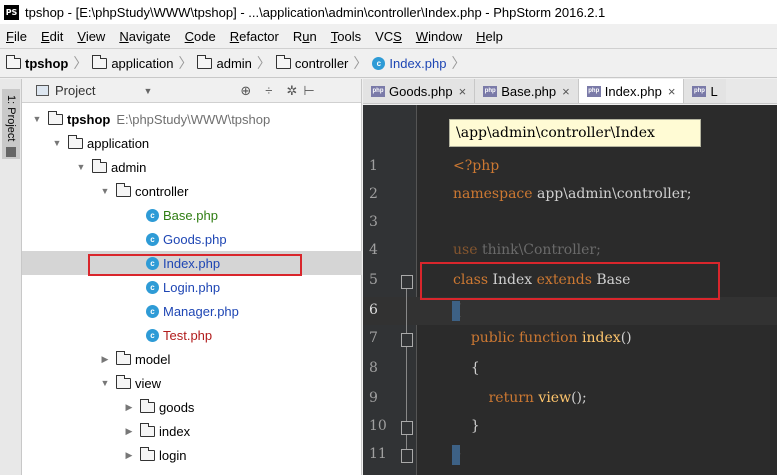  What do you see at coordinates (91, 36) in the screenshot?
I see `menu-view: View` at bounding box center [91, 36].